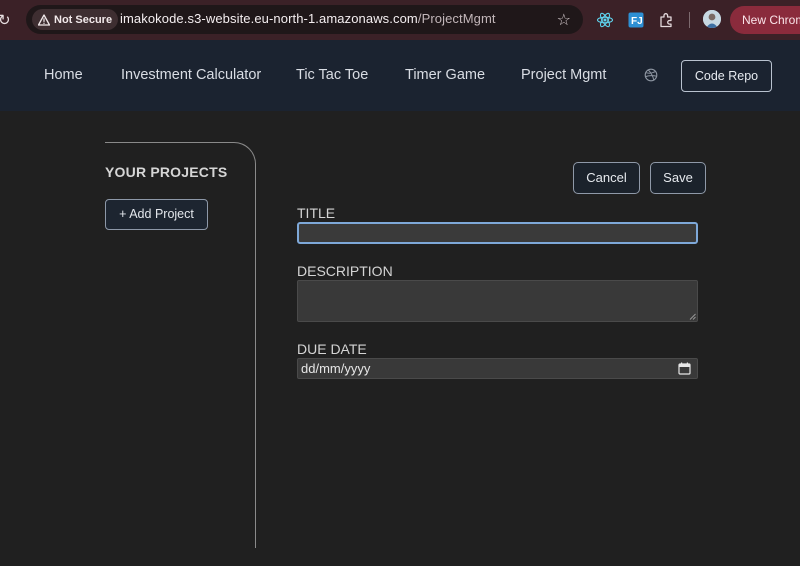 The image size is (800, 566). What do you see at coordinates (332, 349) in the screenshot?
I see `due-date-label: DUE DATE` at bounding box center [332, 349].